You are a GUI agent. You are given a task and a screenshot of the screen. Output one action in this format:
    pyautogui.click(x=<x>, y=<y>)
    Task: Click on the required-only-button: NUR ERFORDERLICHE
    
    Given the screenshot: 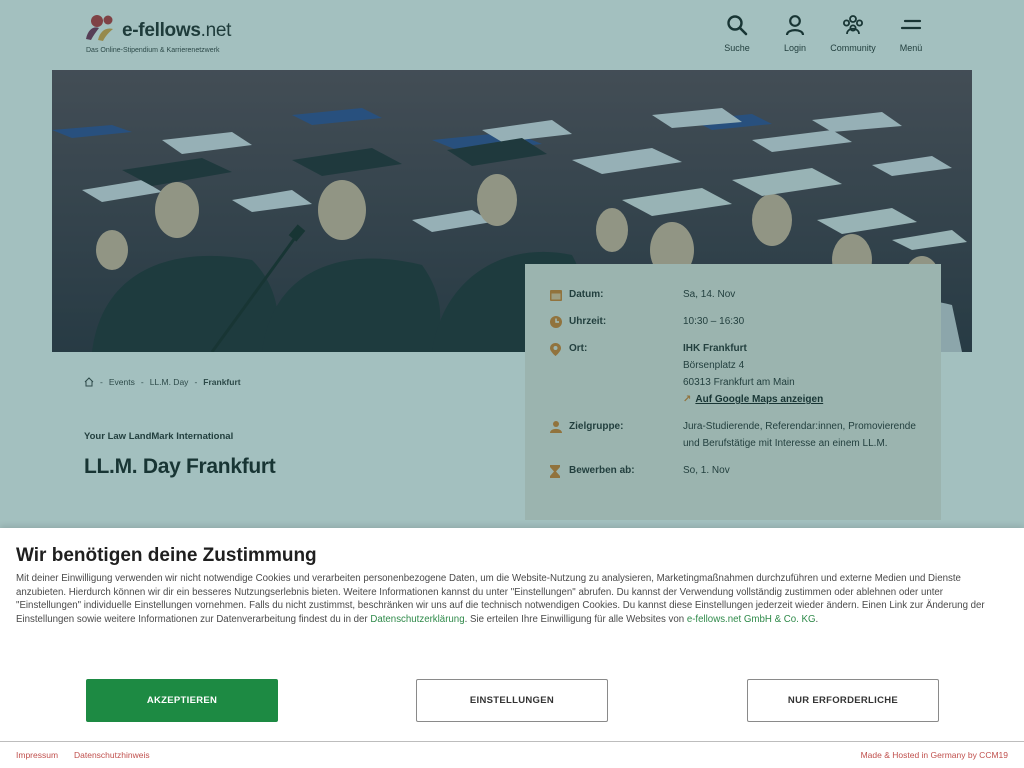 What is the action you would take?
    pyautogui.click(x=843, y=700)
    